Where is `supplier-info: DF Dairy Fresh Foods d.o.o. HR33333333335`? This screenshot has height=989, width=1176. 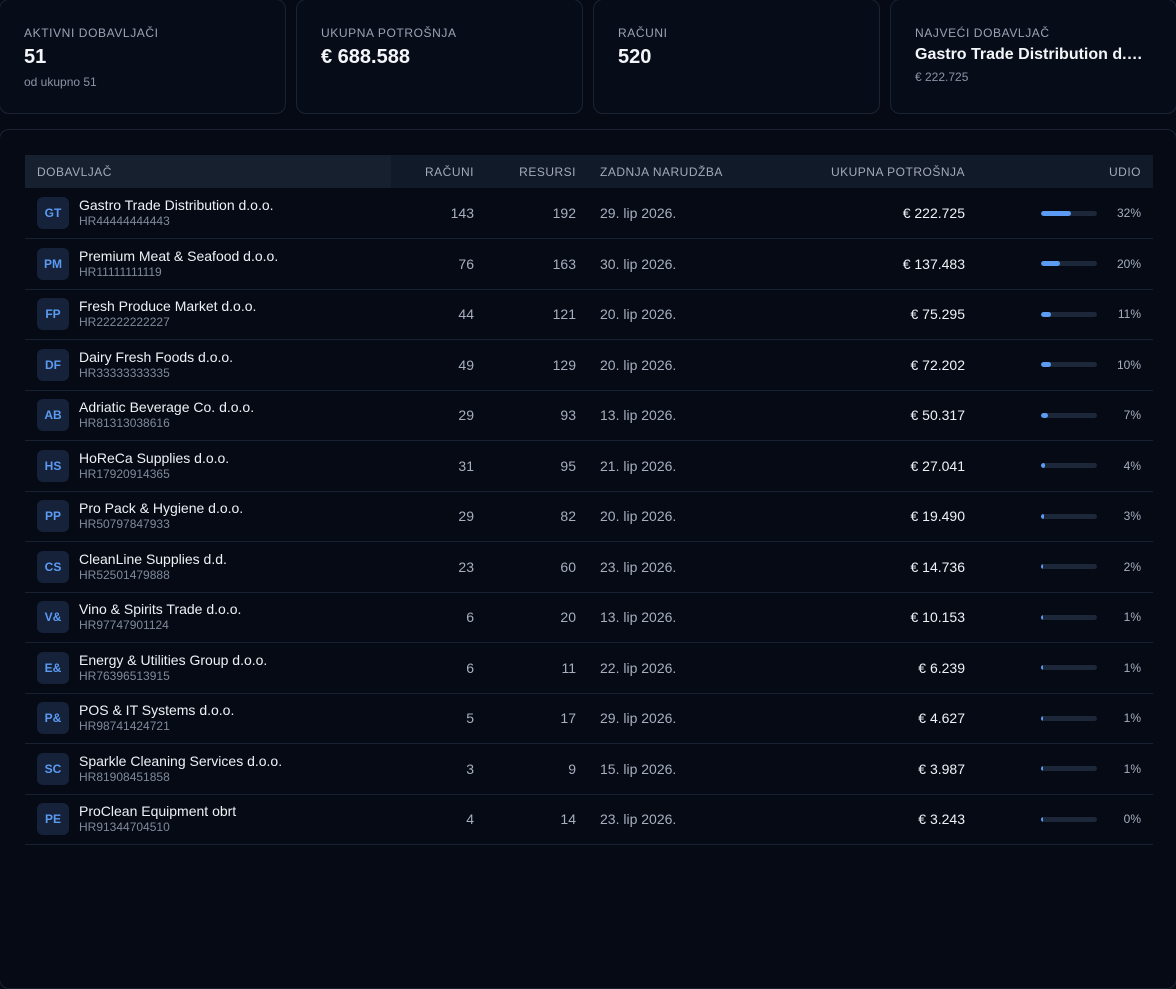
supplier-info: DF Dairy Fresh Foods d.o.o. HR33333333335 is located at coordinates (208, 364).